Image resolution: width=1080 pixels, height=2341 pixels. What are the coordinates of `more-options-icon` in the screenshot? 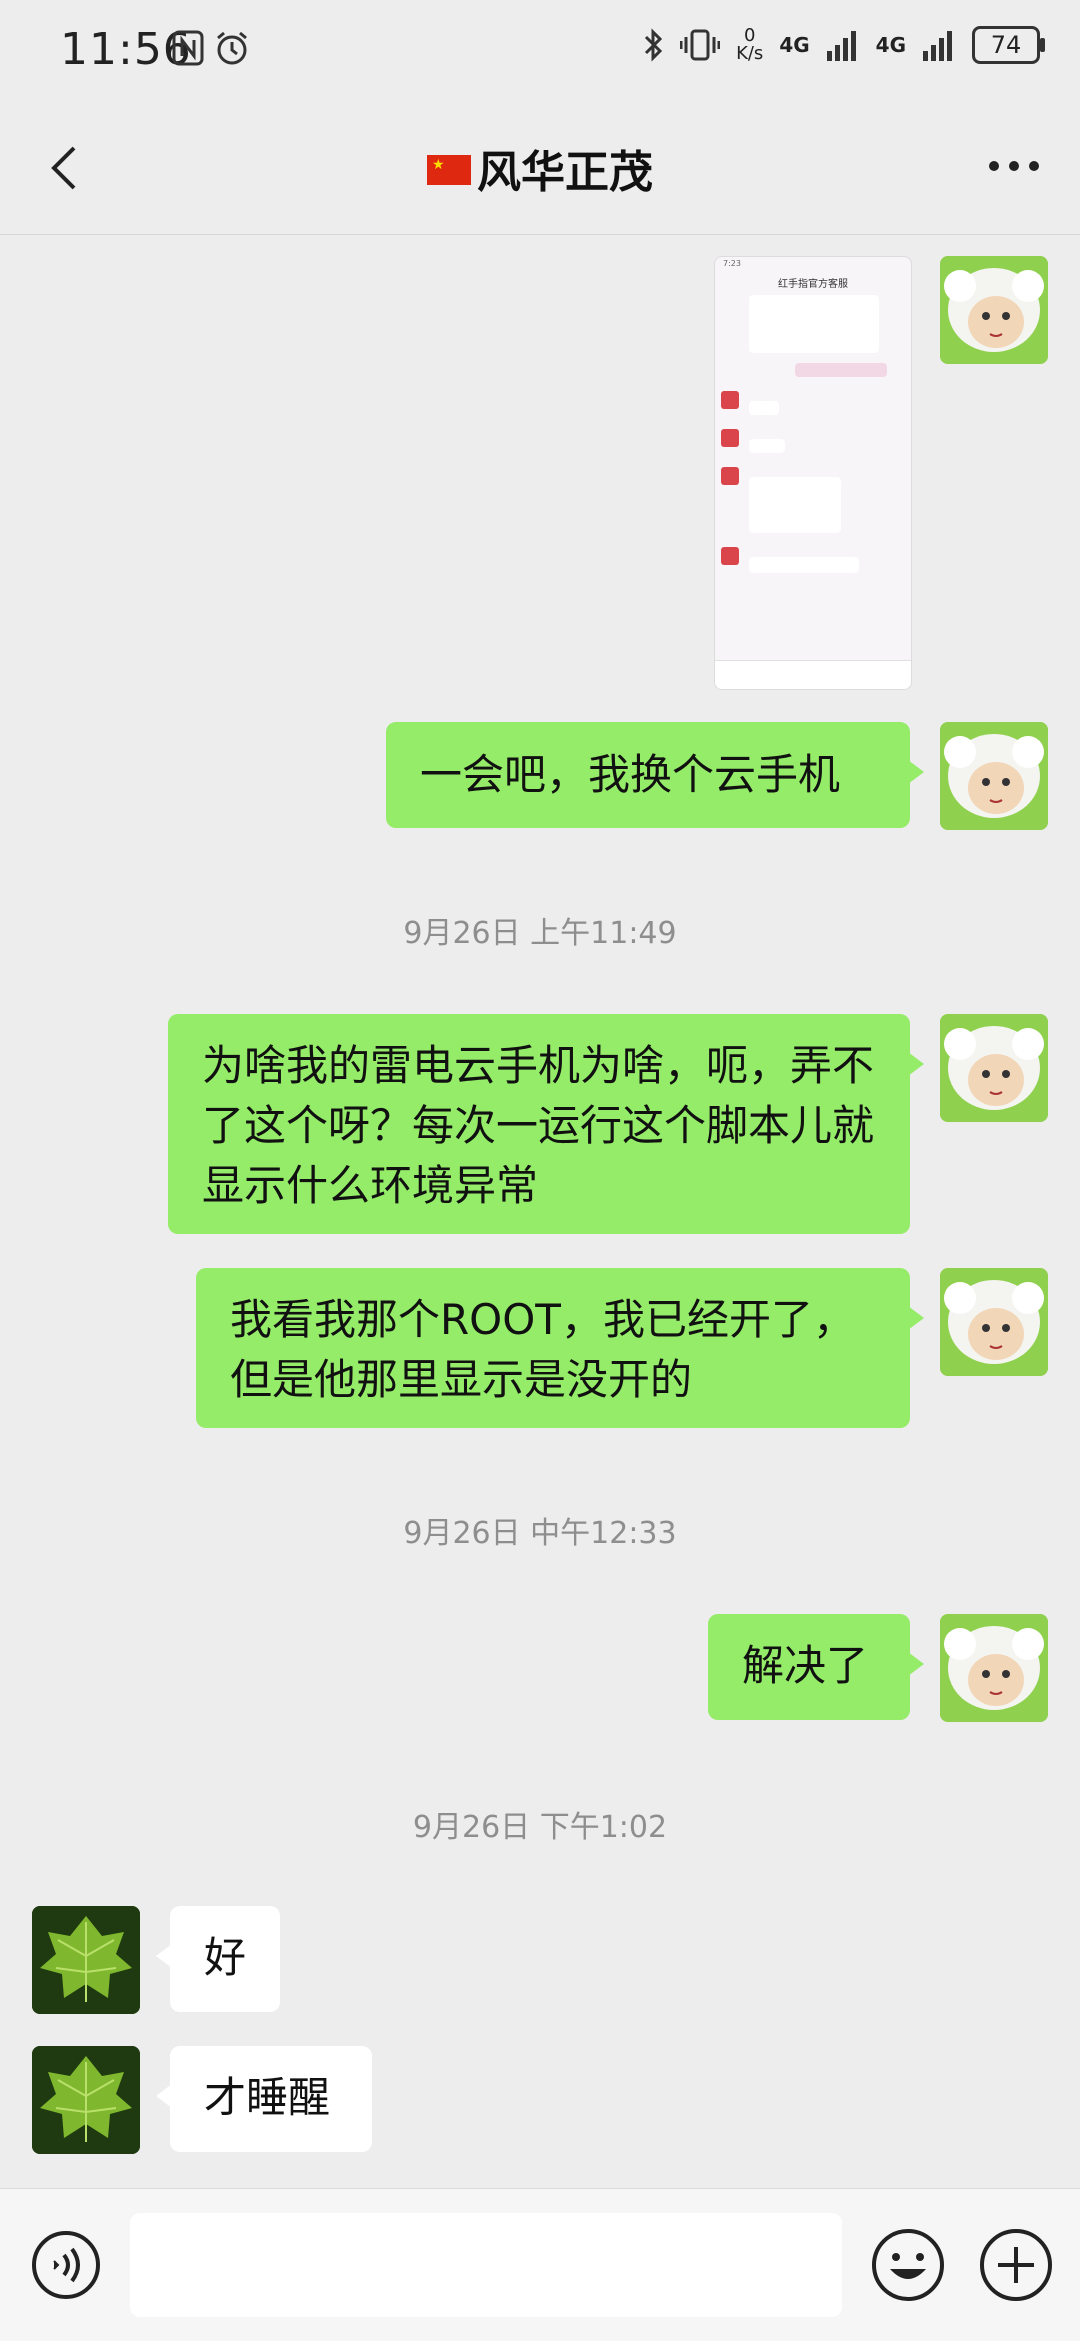 It's located at (1014, 166).